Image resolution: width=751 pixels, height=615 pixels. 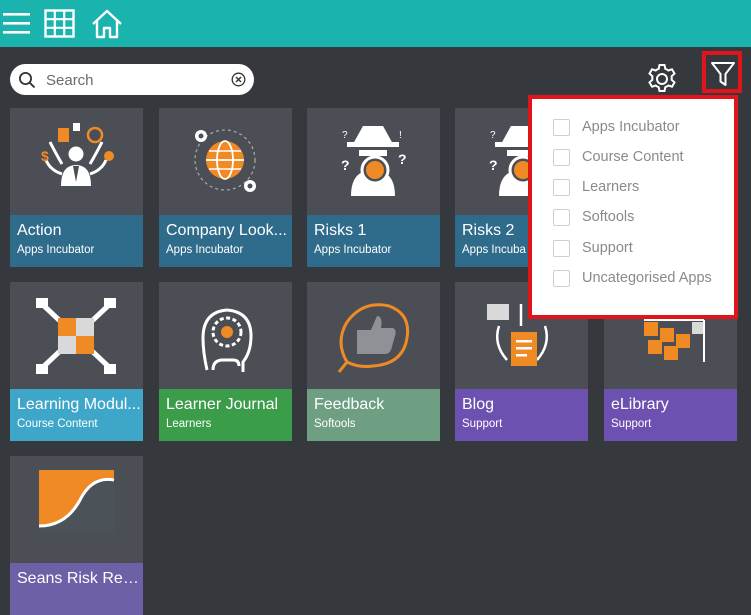 I want to click on app-tile-learner-journal: Learner Journal Learners, so click(x=225, y=361).